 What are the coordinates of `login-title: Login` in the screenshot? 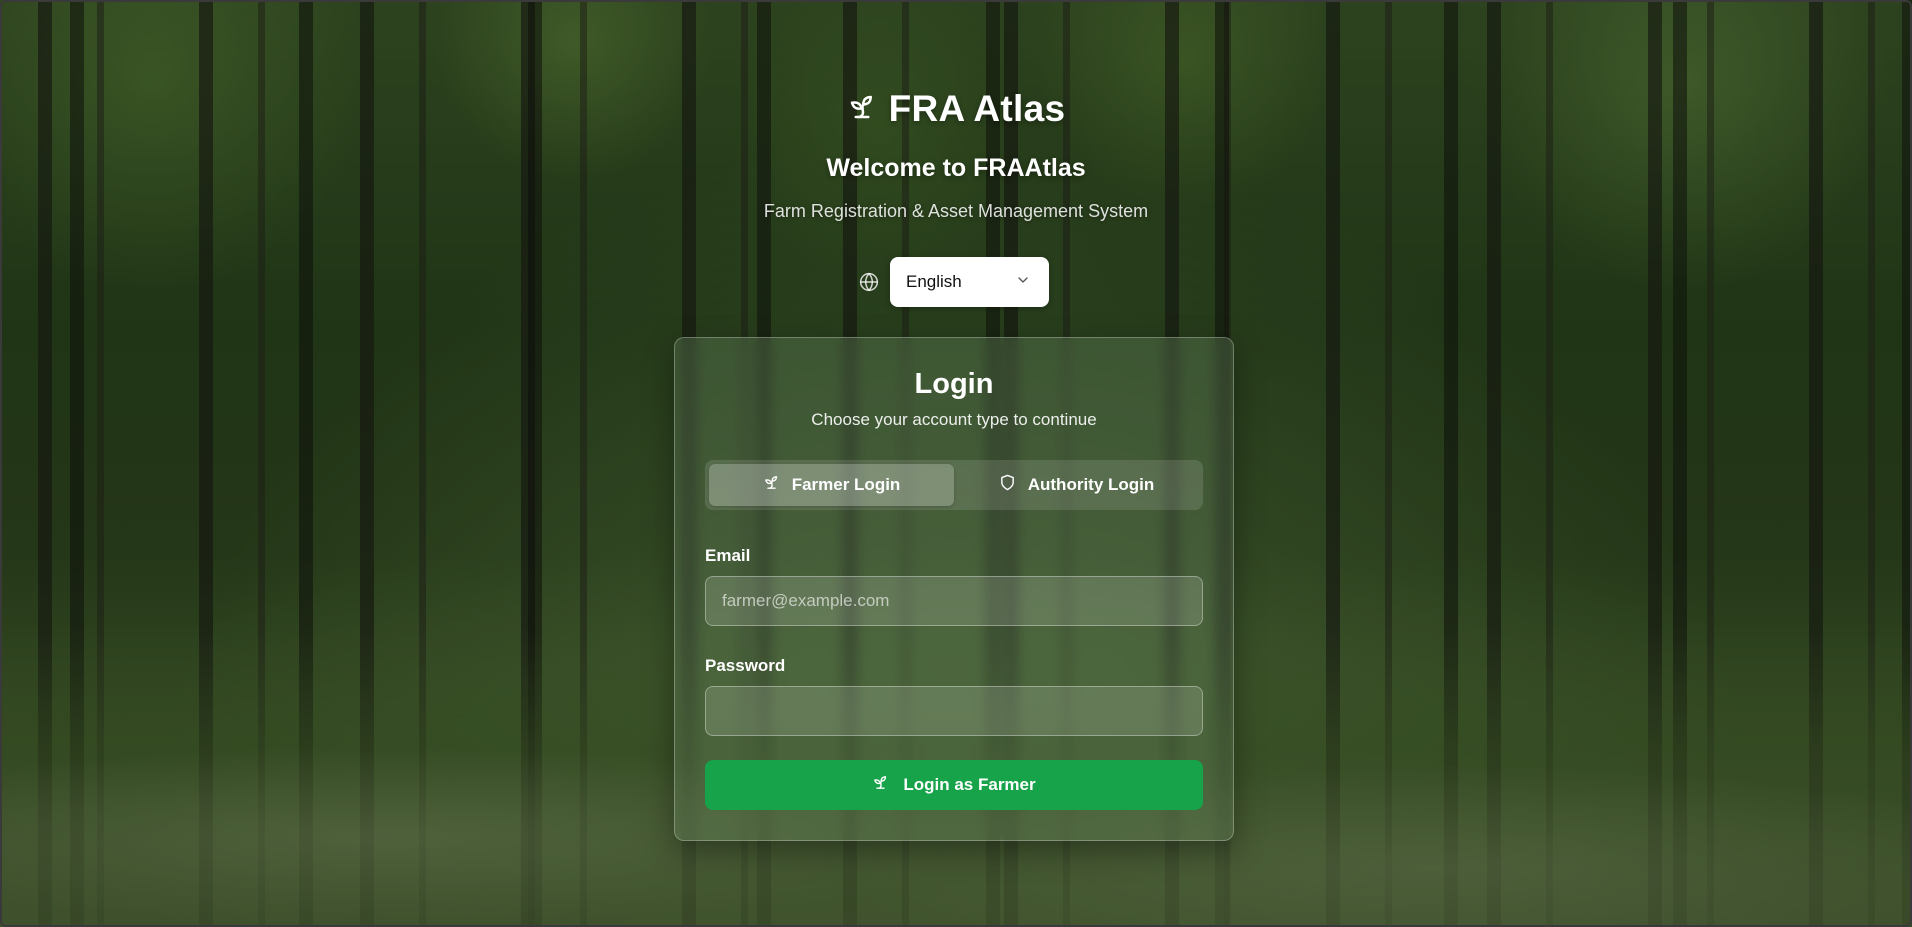 It's located at (954, 384).